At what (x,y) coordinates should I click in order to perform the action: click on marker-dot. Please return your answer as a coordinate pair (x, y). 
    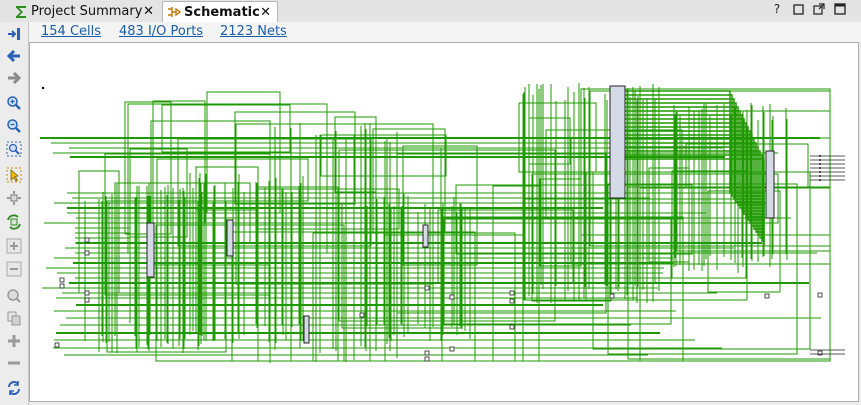
    Looking at the image, I should click on (43, 88).